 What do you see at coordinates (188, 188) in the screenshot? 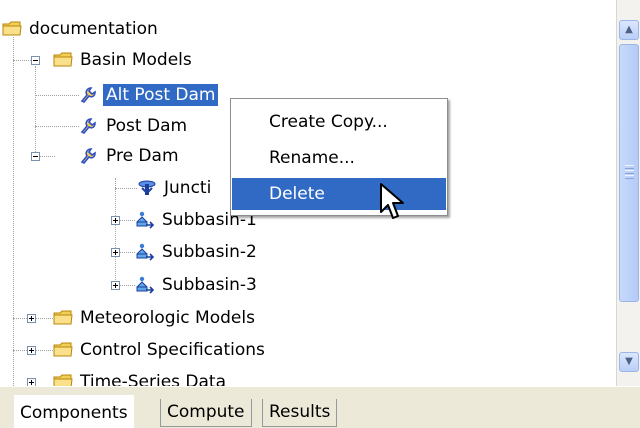
I see `tree-item-label: Juncti` at bounding box center [188, 188].